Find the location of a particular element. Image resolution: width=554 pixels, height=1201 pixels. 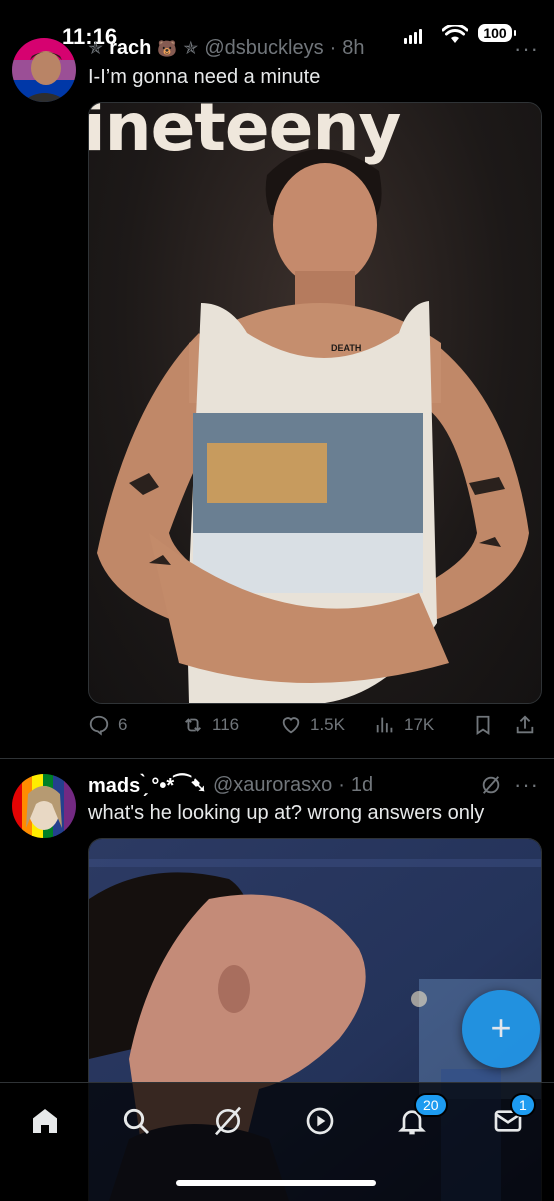

views-button: 17K is located at coordinates (404, 725).